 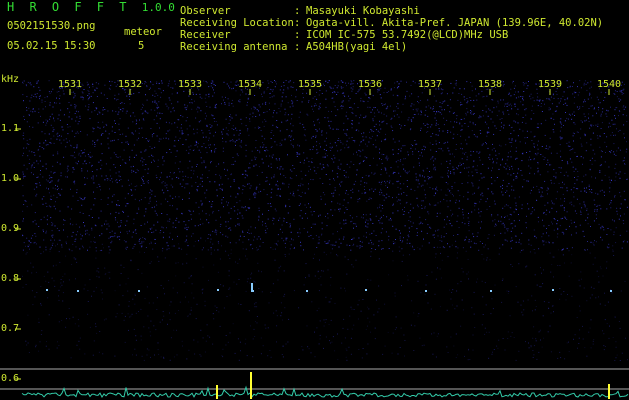 I want to click on app-title: H R O F F T 1.0.0, so click(x=91, y=7).